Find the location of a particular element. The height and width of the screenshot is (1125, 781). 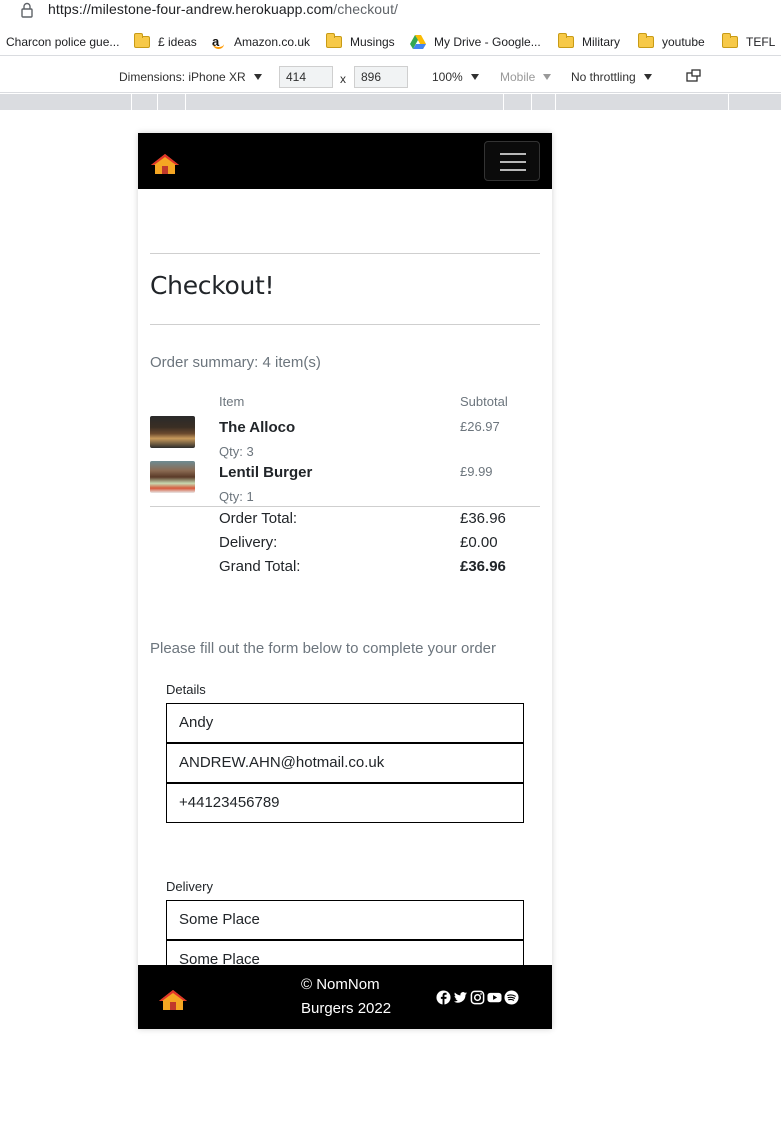

delivery-value: £0.00 is located at coordinates (479, 542).